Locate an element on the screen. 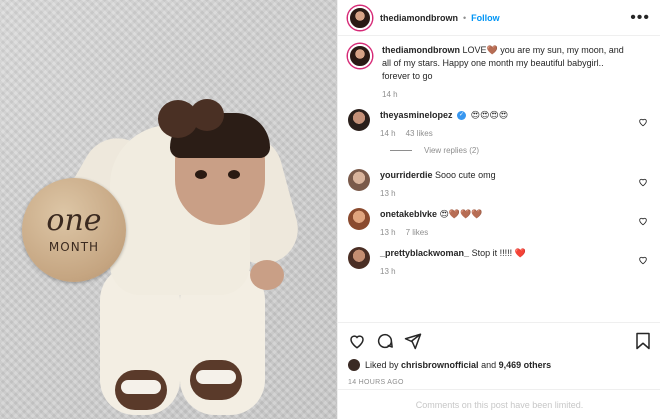  comment-username: yourriderdie is located at coordinates (406, 175).